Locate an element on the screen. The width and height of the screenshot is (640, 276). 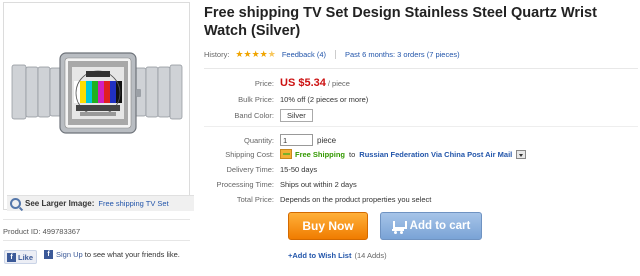
add-to-wishlist-link: +Add to Wish List is located at coordinates (319, 255).